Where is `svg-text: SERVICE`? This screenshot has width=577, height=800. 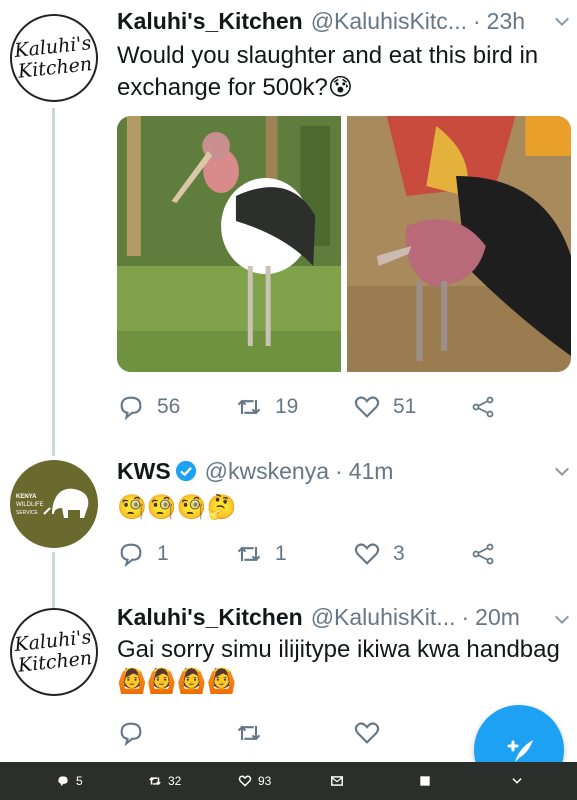 svg-text: SERVICE is located at coordinates (27, 513).